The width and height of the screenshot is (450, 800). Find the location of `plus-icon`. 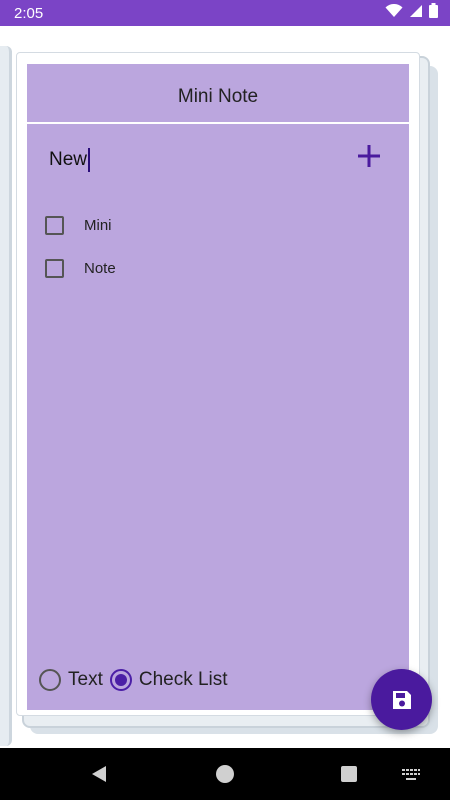

plus-icon is located at coordinates (369, 156).